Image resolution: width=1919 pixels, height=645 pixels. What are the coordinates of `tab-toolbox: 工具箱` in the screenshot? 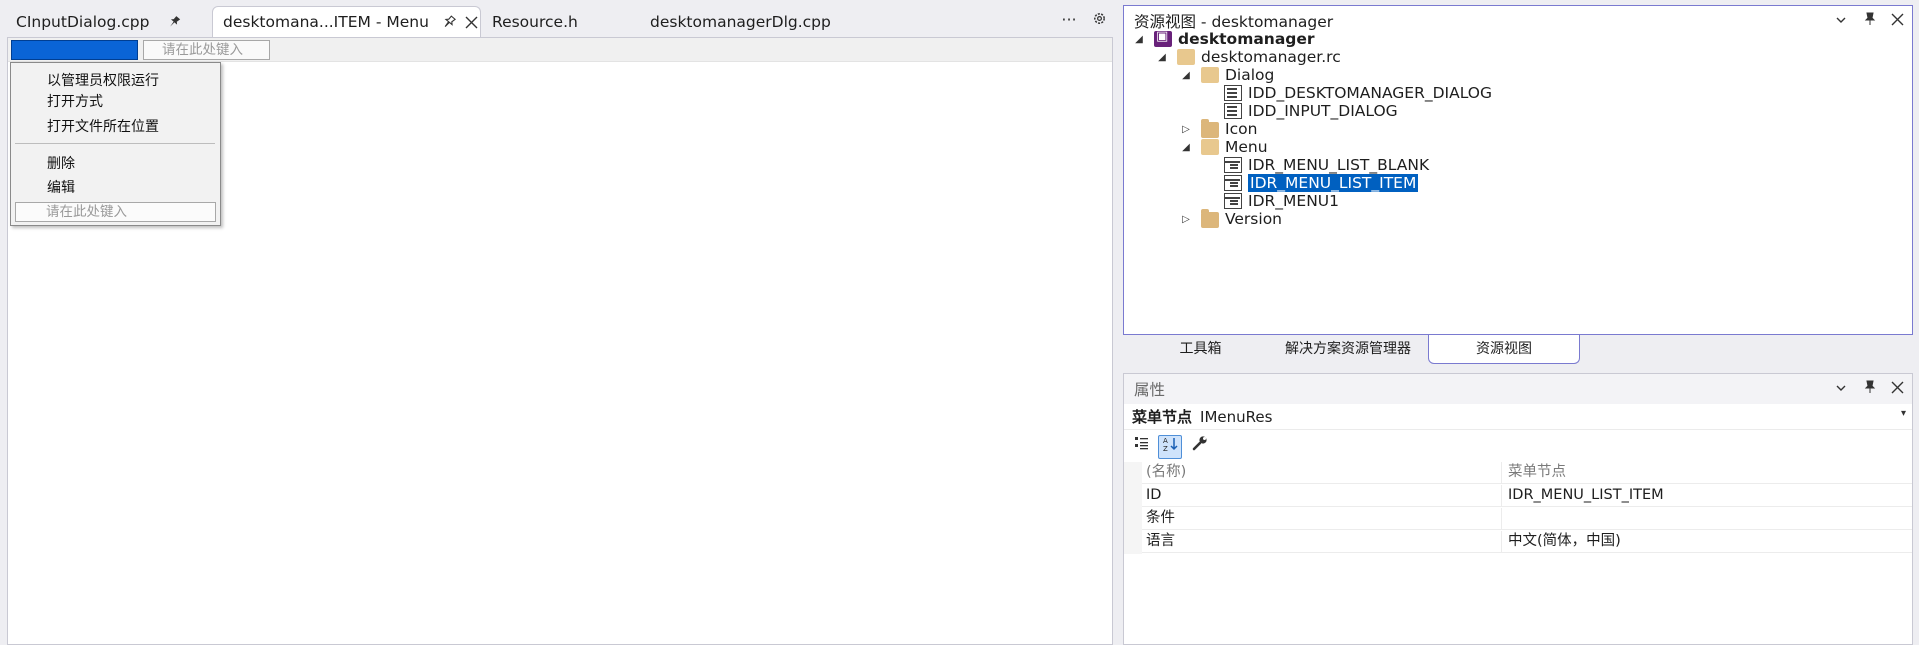 It's located at (1200, 349).